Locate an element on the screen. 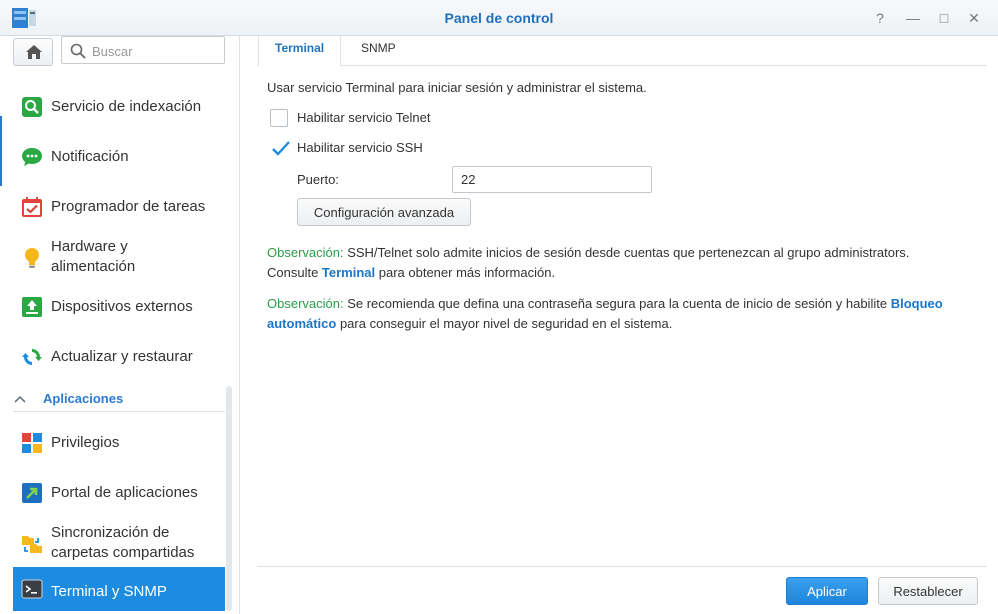 The height and width of the screenshot is (614, 998). sidebar-item-label: Notificación is located at coordinates (90, 156).